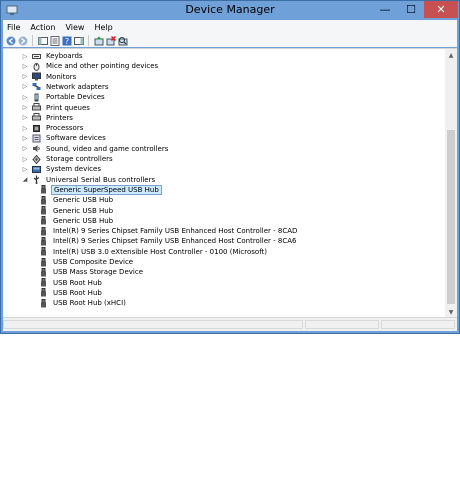  I want to click on device-category: ▷ Portable Devices, so click(64, 97).